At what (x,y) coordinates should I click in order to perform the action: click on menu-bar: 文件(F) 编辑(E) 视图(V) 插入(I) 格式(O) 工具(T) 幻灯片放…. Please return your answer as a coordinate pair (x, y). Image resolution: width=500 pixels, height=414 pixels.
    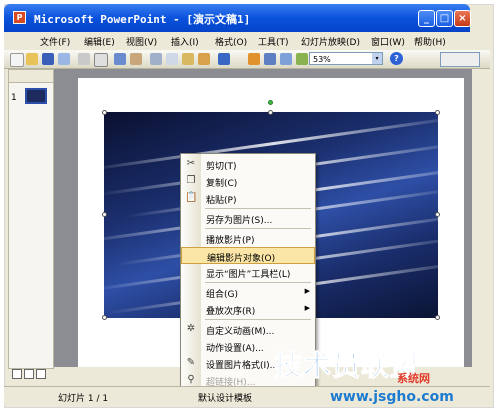
    Looking at the image, I should click on (247, 41).